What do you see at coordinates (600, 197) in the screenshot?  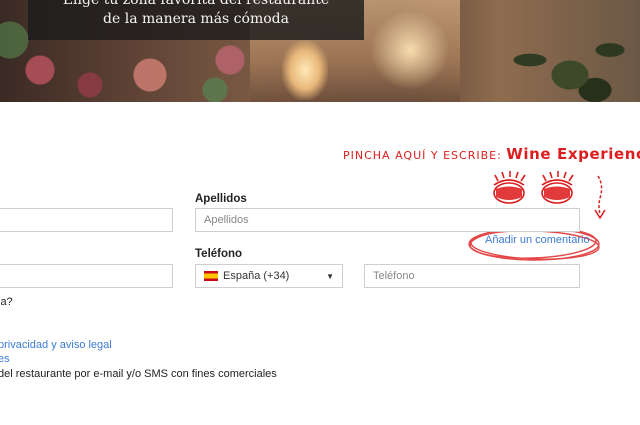 I see `arrow-down-doodle-icon` at bounding box center [600, 197].